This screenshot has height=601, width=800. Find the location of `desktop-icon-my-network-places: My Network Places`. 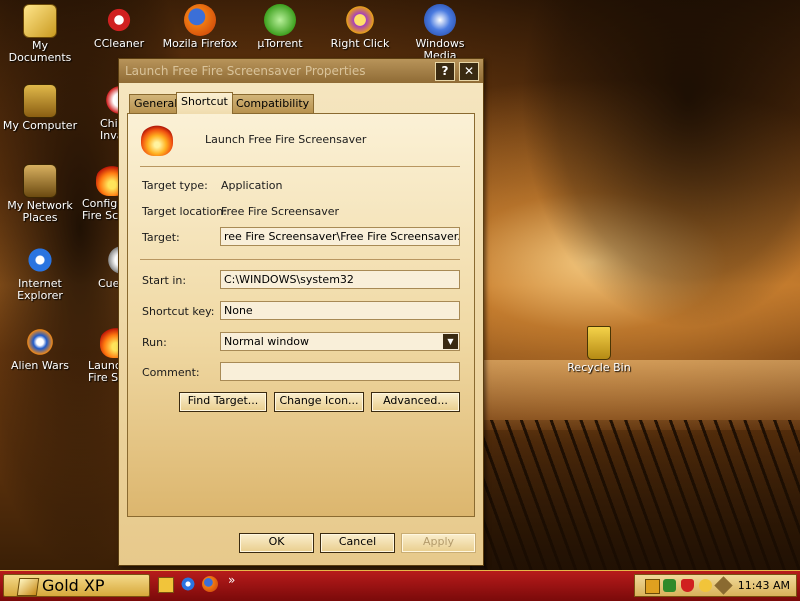

desktop-icon-my-network-places: My Network Places is located at coordinates (40, 194).